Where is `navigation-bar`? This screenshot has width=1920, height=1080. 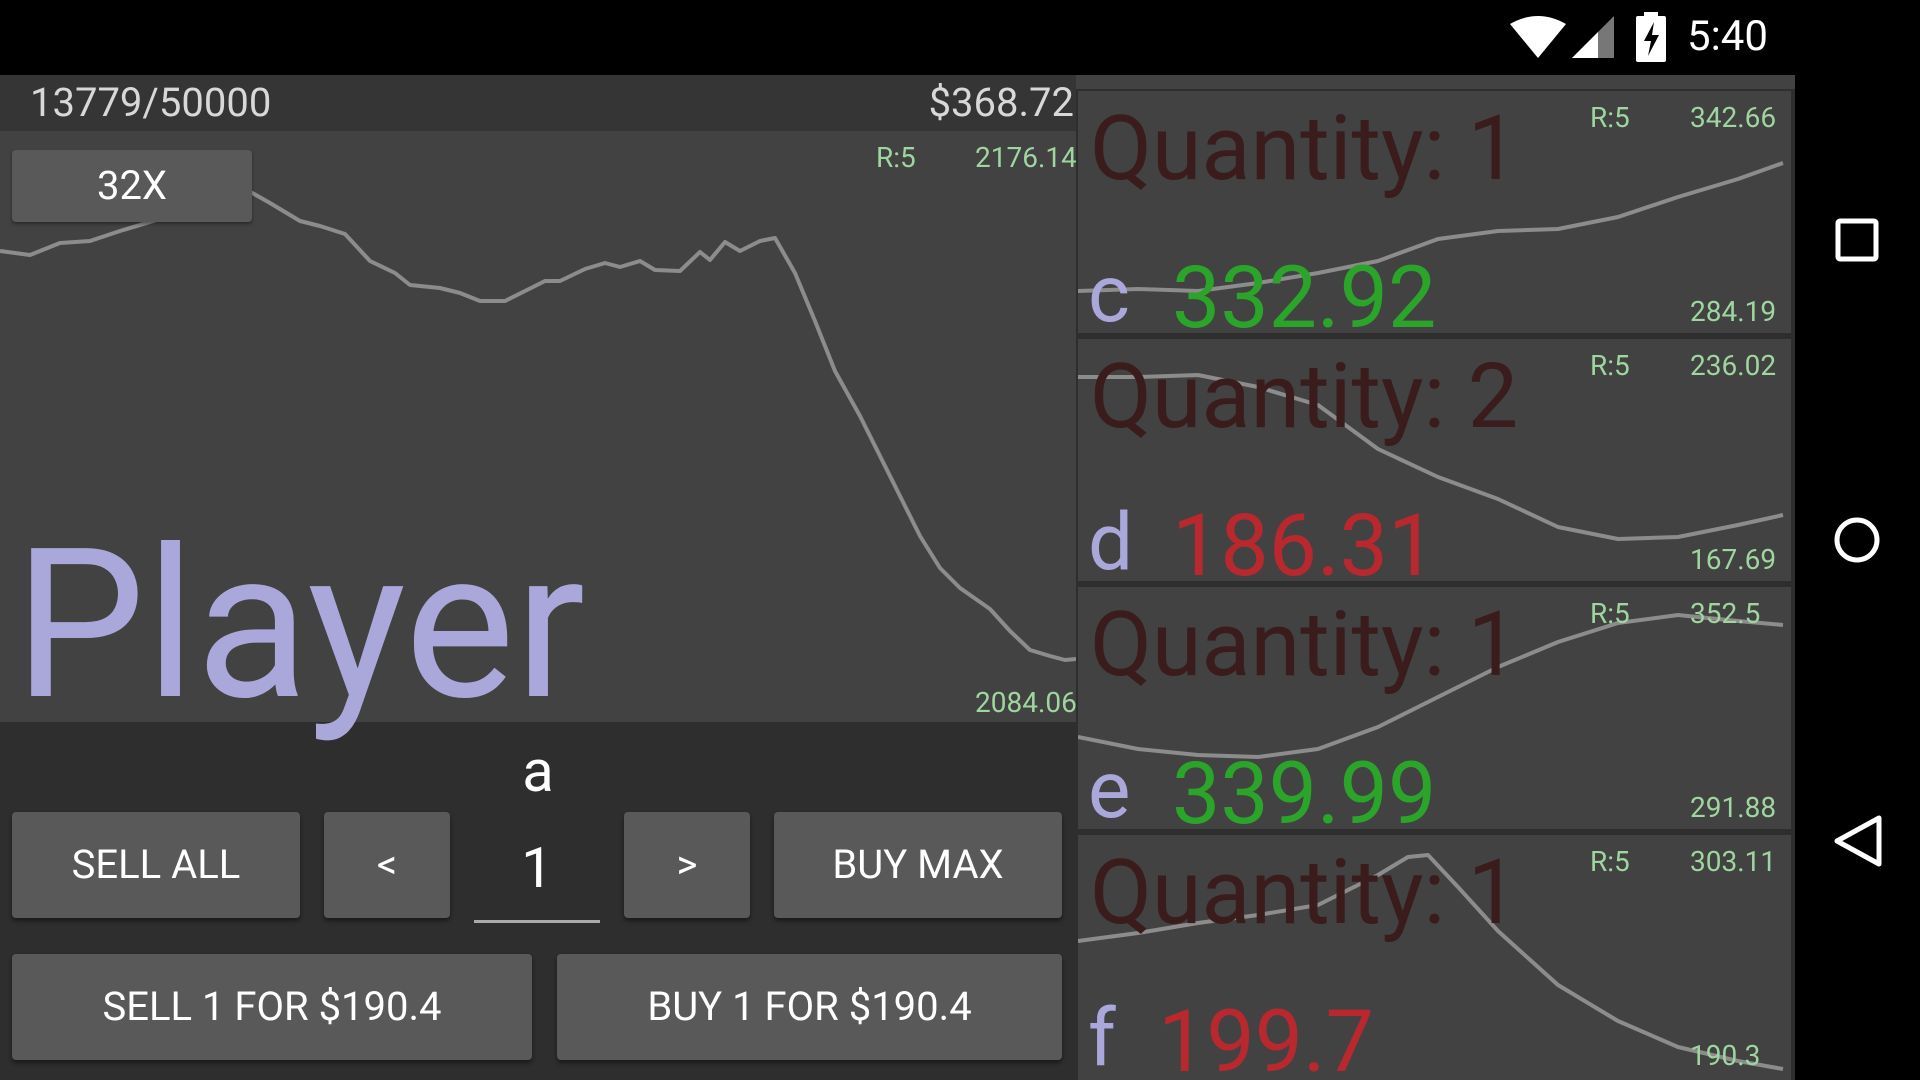
navigation-bar is located at coordinates (1857, 540).